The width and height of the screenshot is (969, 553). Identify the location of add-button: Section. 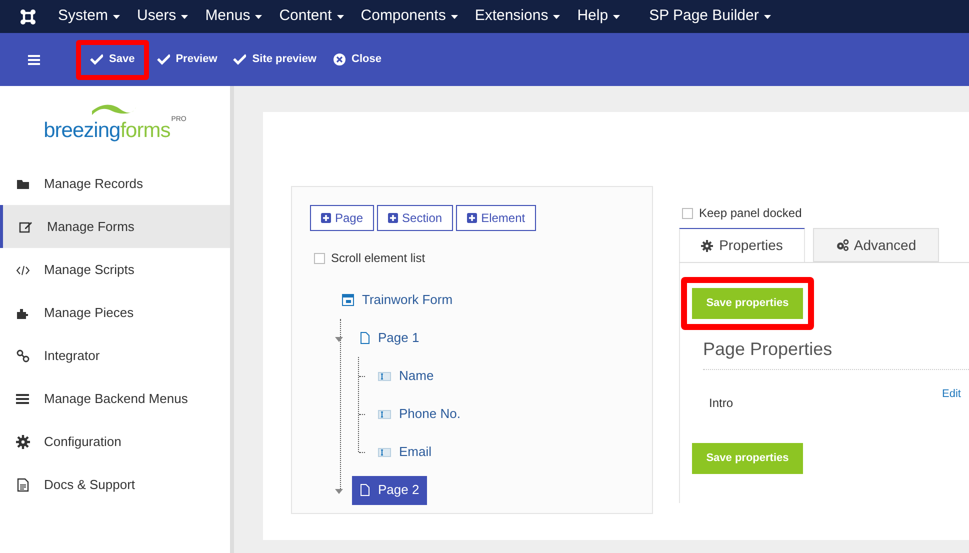
(415, 218).